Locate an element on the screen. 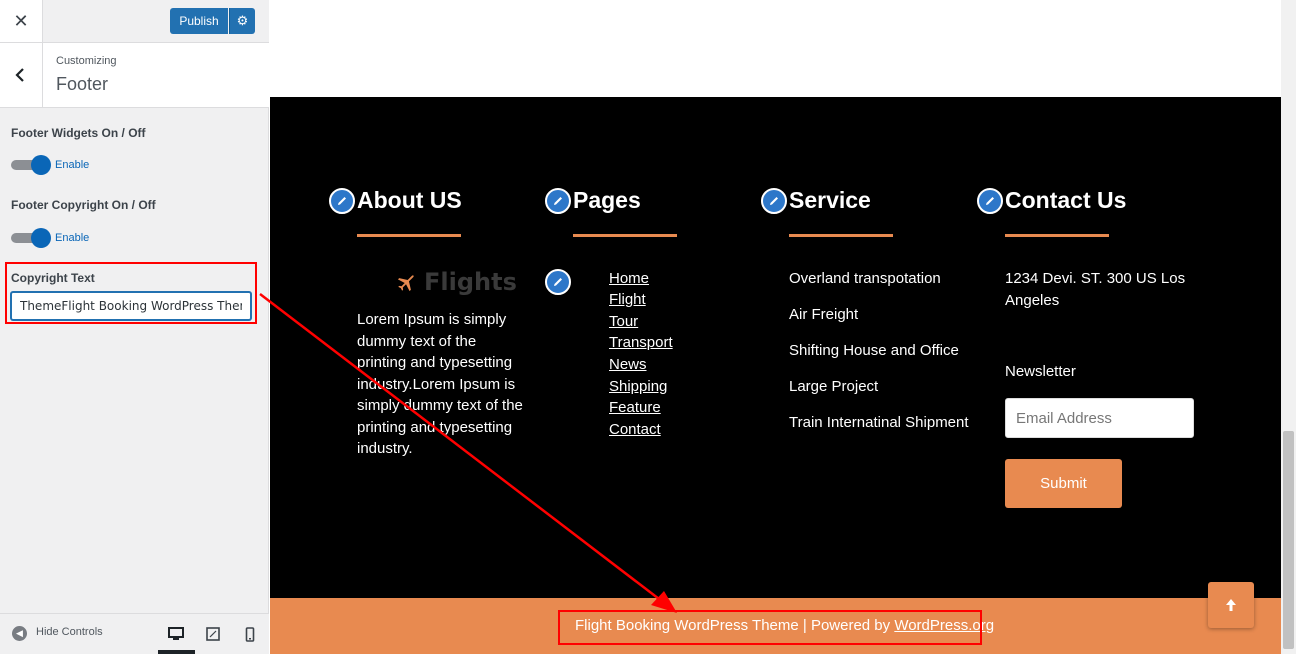  annotation-highlight-box is located at coordinates (131, 293).